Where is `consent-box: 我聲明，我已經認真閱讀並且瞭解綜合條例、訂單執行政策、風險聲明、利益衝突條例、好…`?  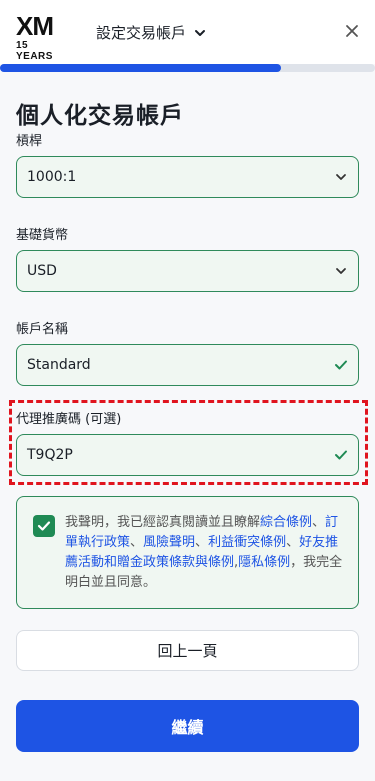
consent-box: 我聲明，我已經認真閱讀並且瞭解綜合條例、訂單執行政策、風險聲明、利益衝突條例、好… is located at coordinates (187, 552).